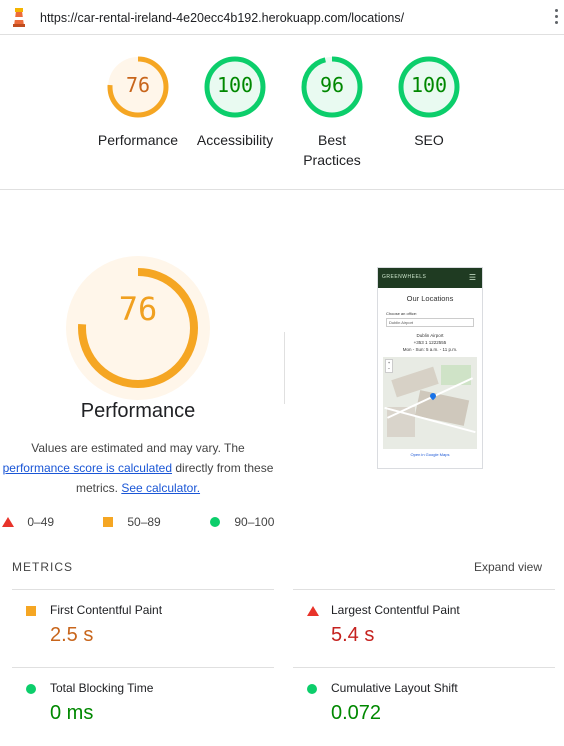  Describe the element at coordinates (235, 140) in the screenshot. I see `gauge-label: Accessibility` at that location.